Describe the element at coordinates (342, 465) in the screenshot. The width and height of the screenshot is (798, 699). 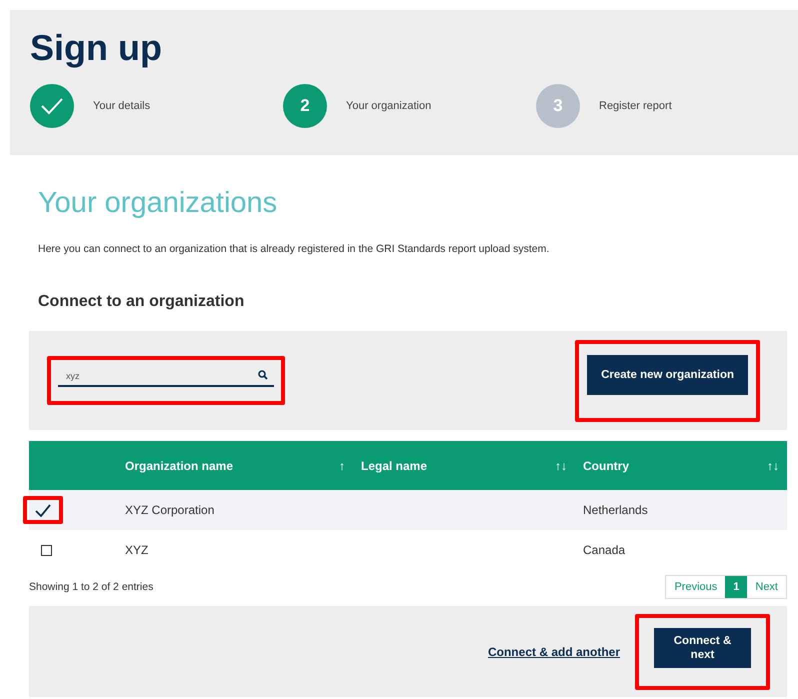
I see `sort-icon: ↑` at that location.